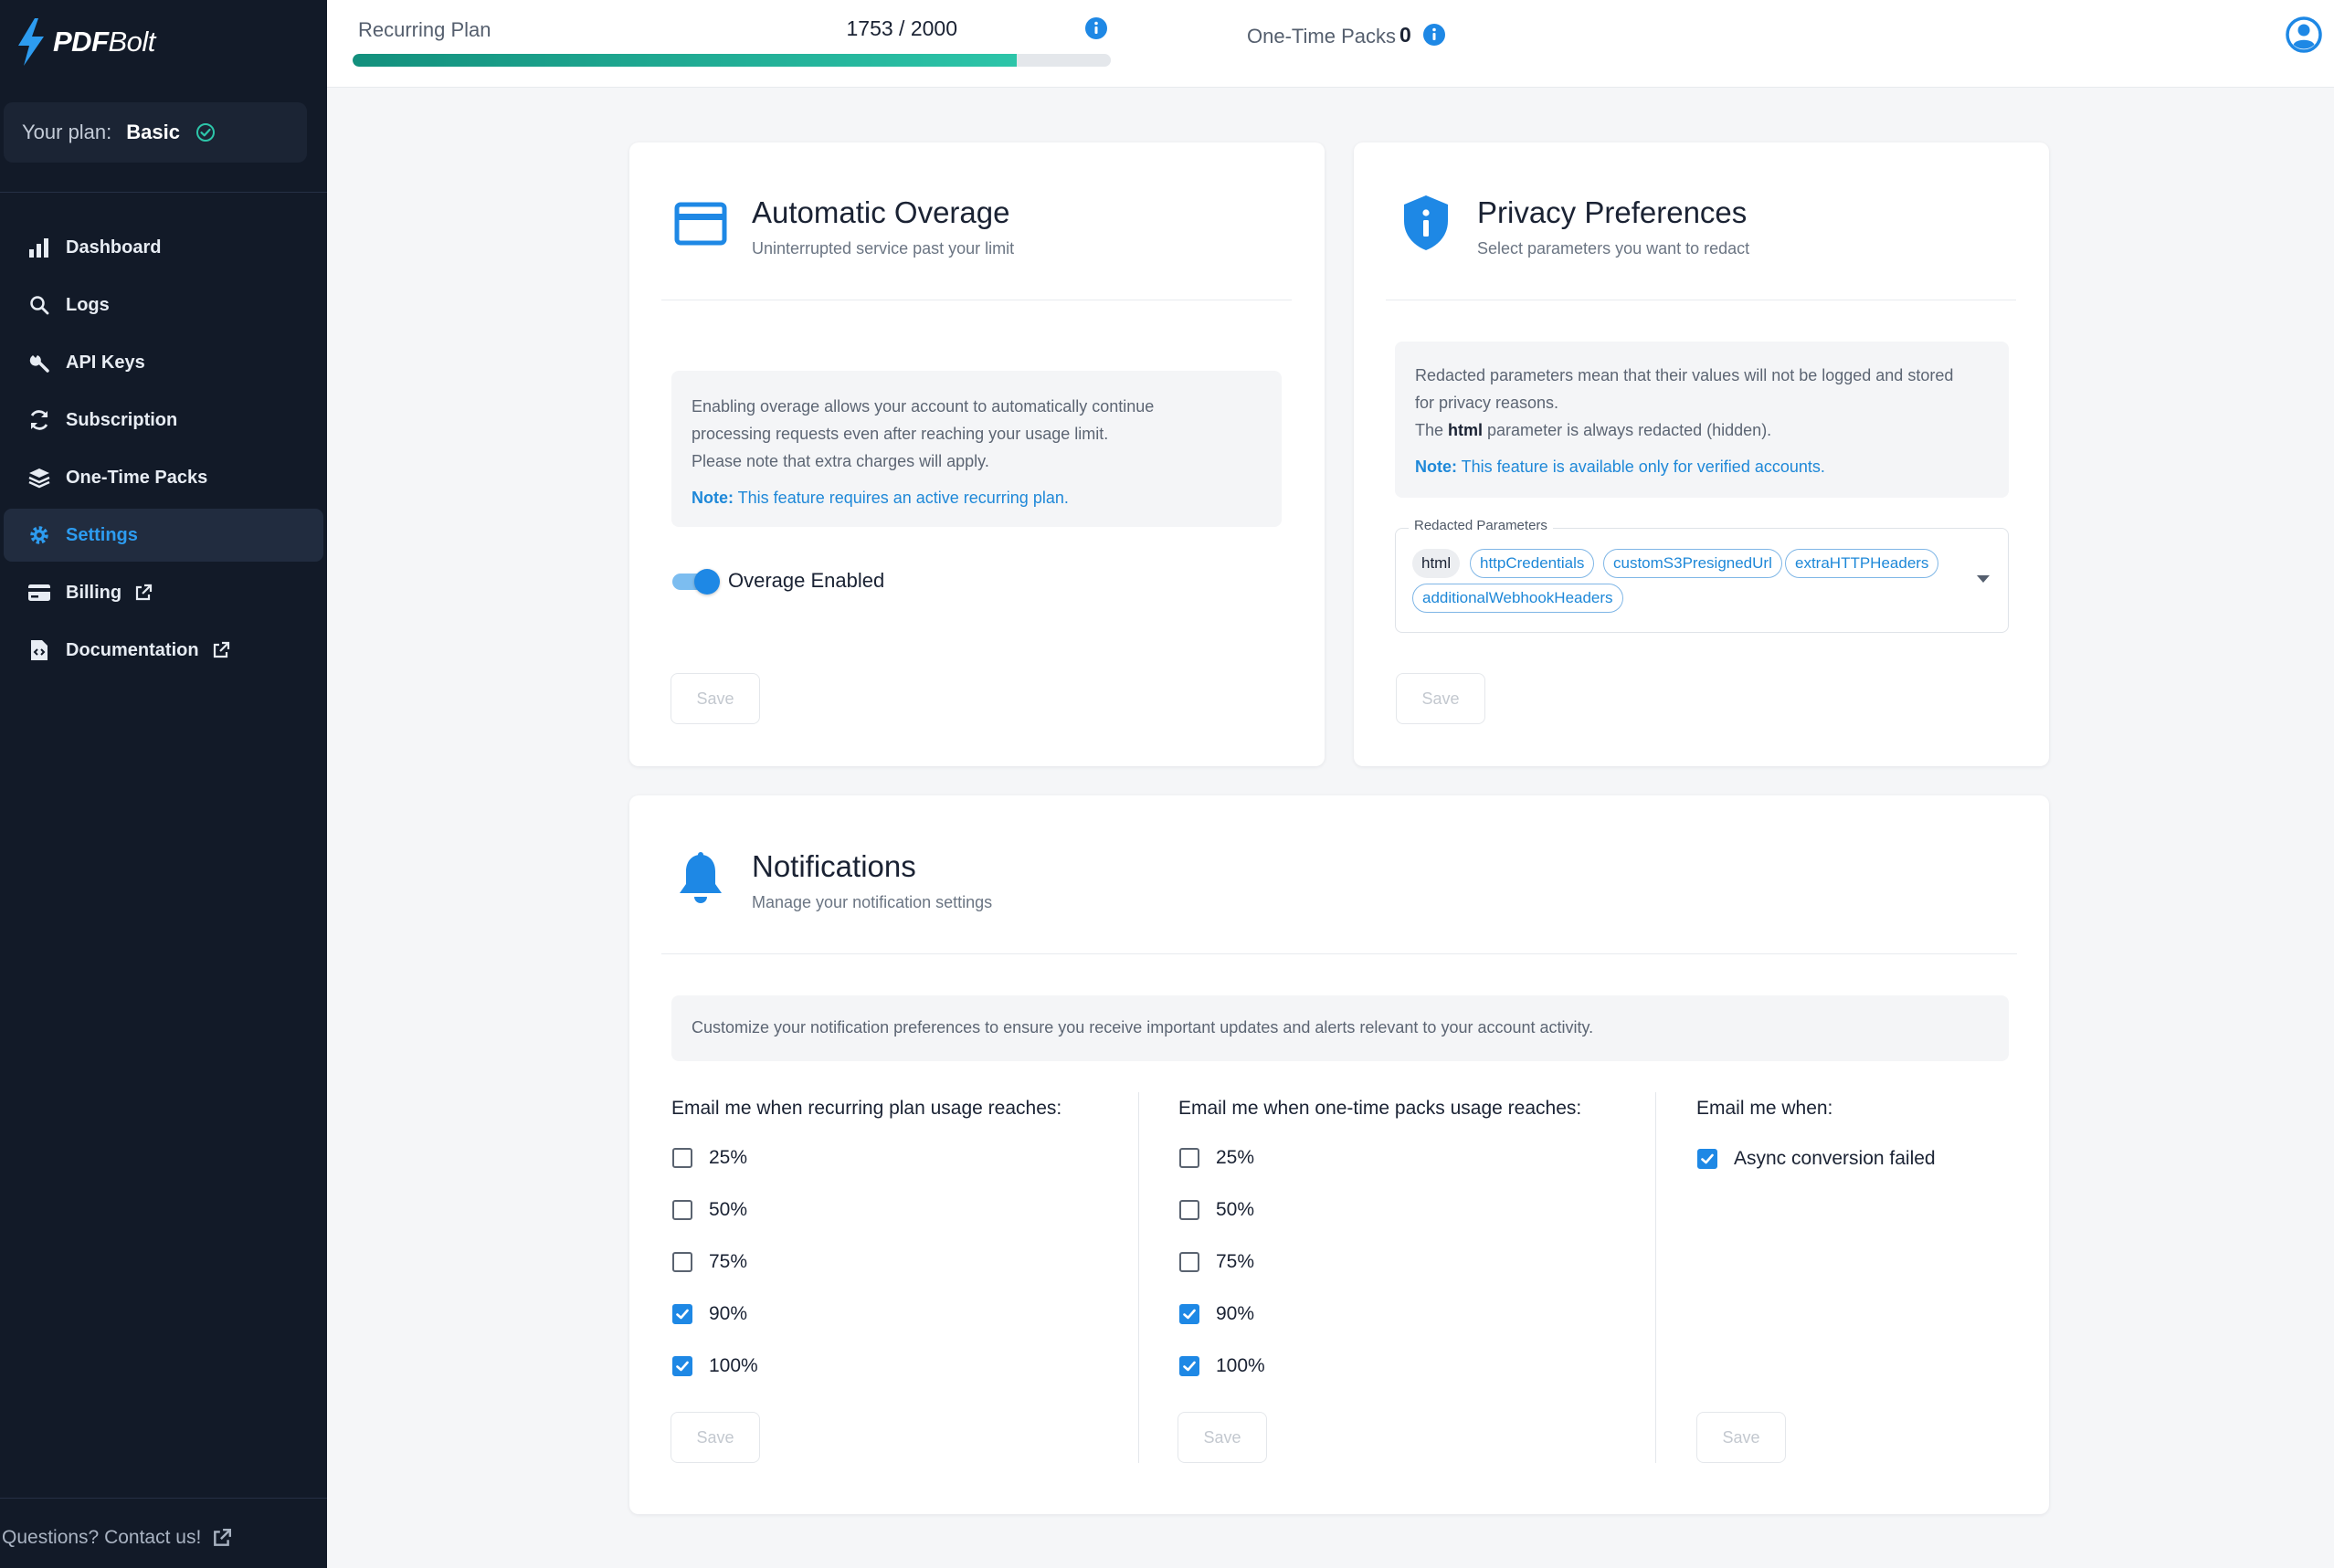 This screenshot has height=1568, width=2334. Describe the element at coordinates (117, 1538) in the screenshot. I see `contact-link: Questions? Contact us!` at that location.